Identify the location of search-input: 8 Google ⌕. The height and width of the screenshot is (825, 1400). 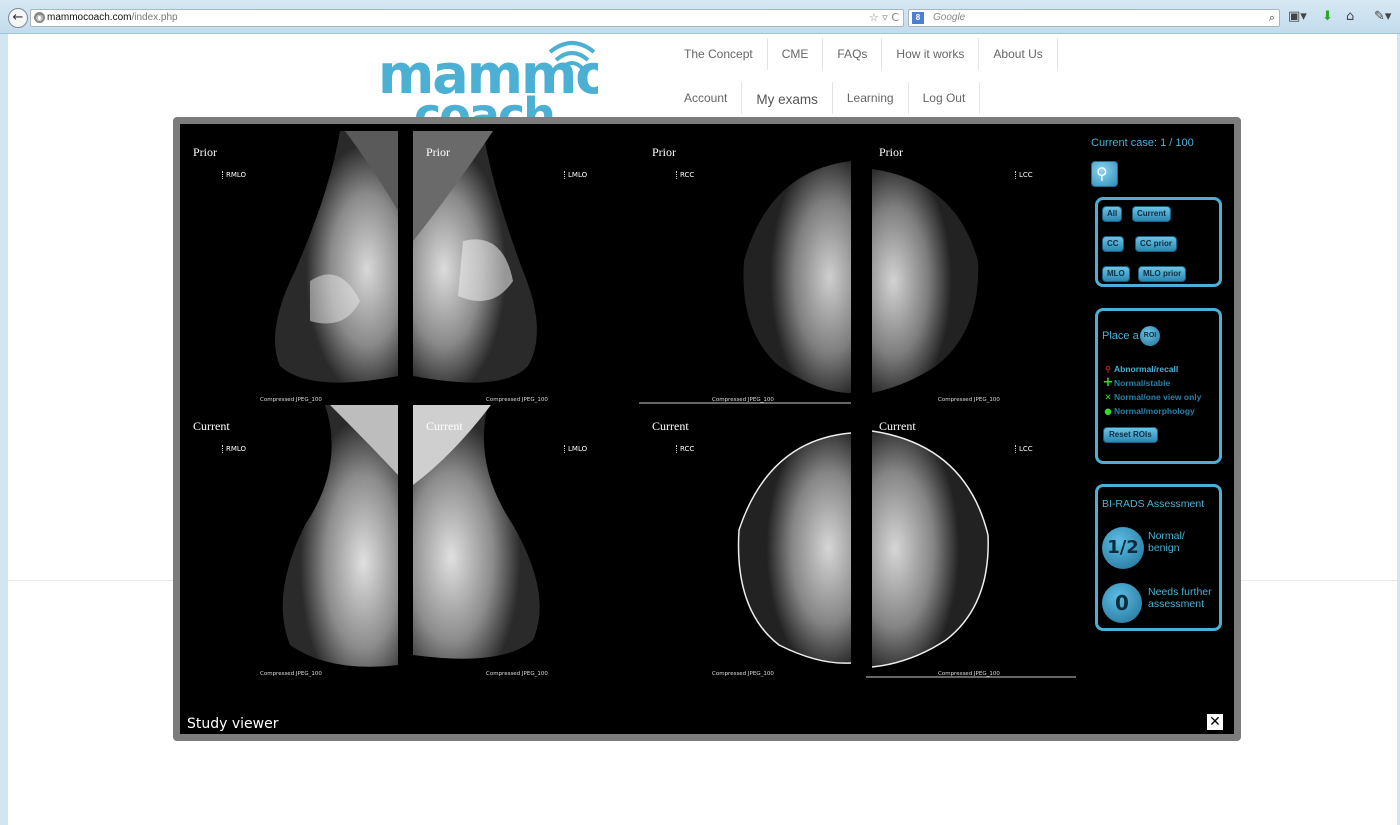
(1094, 18).